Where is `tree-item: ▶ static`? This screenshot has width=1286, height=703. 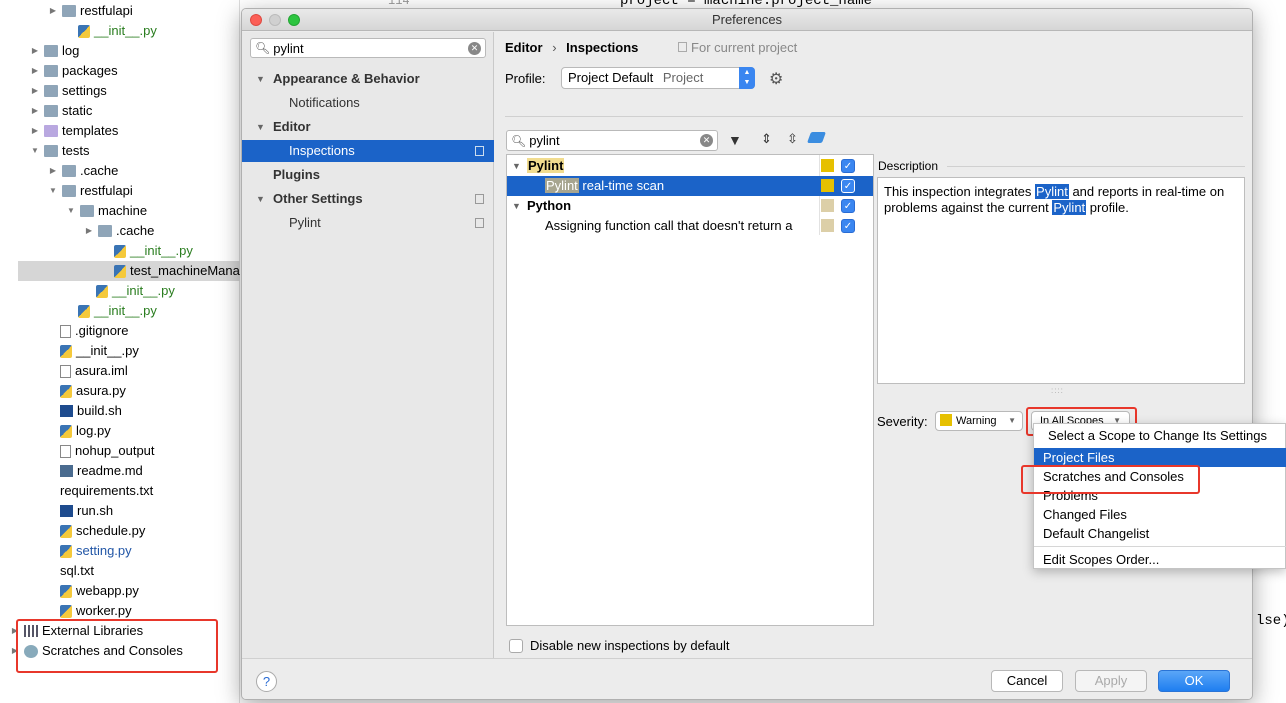 tree-item: ▶ static is located at coordinates (61, 111).